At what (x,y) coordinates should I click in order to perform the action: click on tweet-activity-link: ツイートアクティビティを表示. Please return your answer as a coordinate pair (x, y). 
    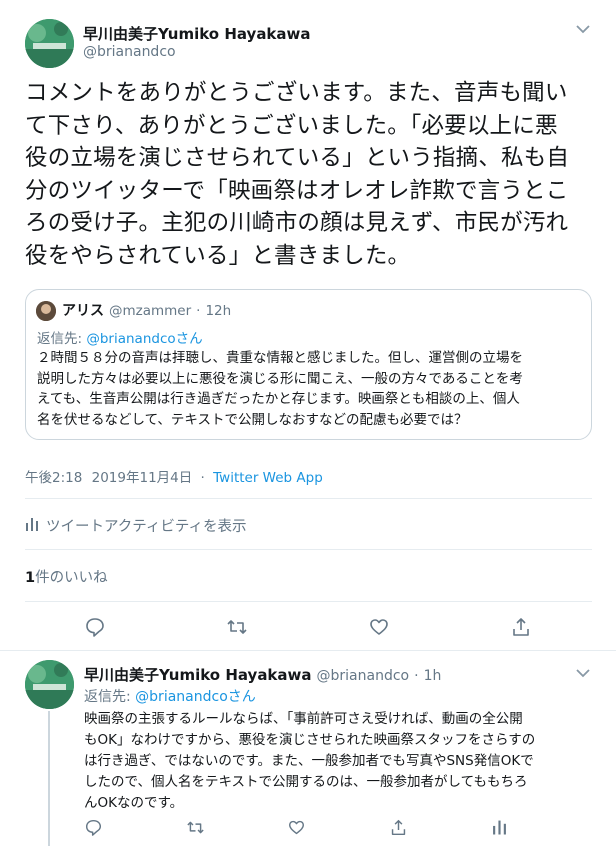
    Looking at the image, I should click on (136, 525).